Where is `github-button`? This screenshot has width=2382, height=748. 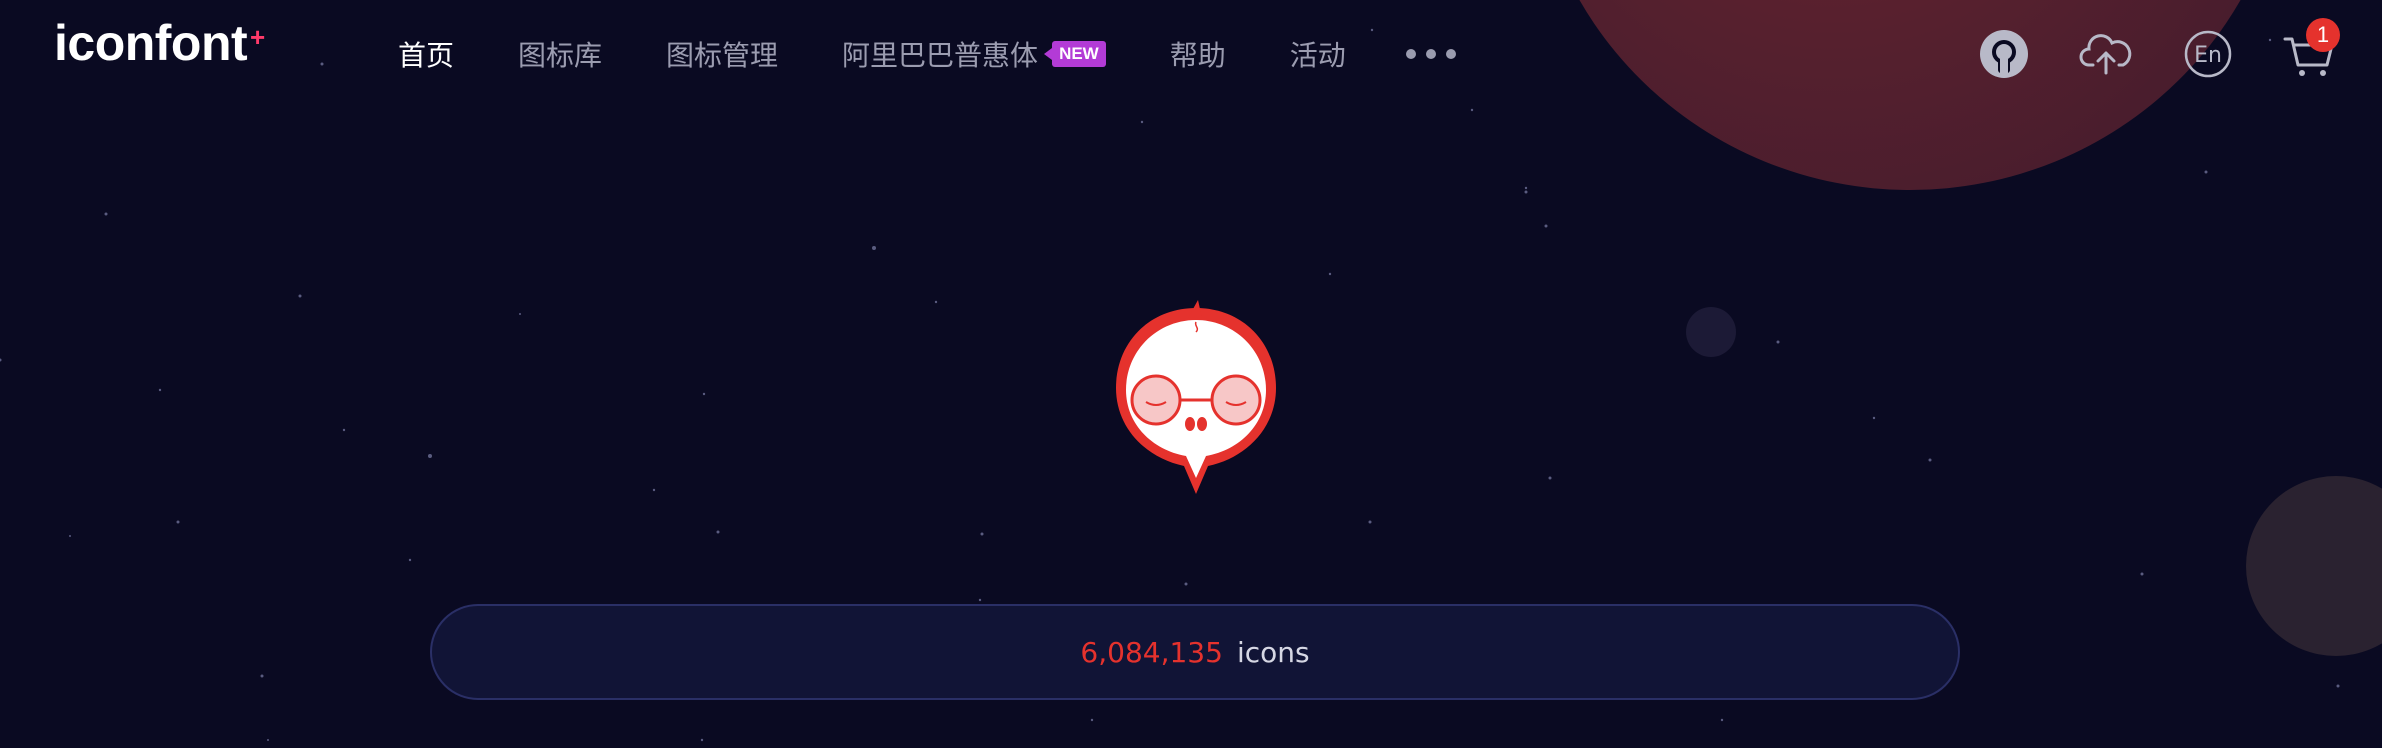 github-button is located at coordinates (2004, 54).